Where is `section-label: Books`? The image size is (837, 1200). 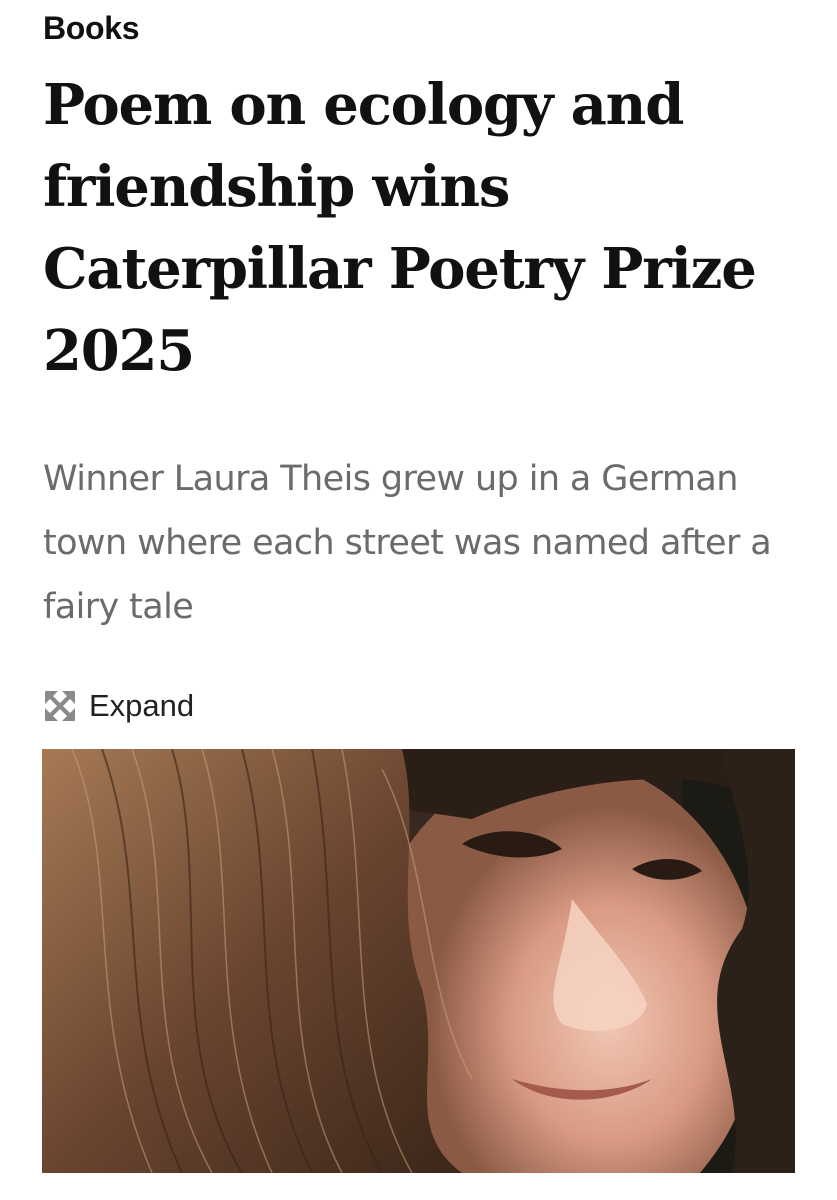
section-label: Books is located at coordinates (91, 28).